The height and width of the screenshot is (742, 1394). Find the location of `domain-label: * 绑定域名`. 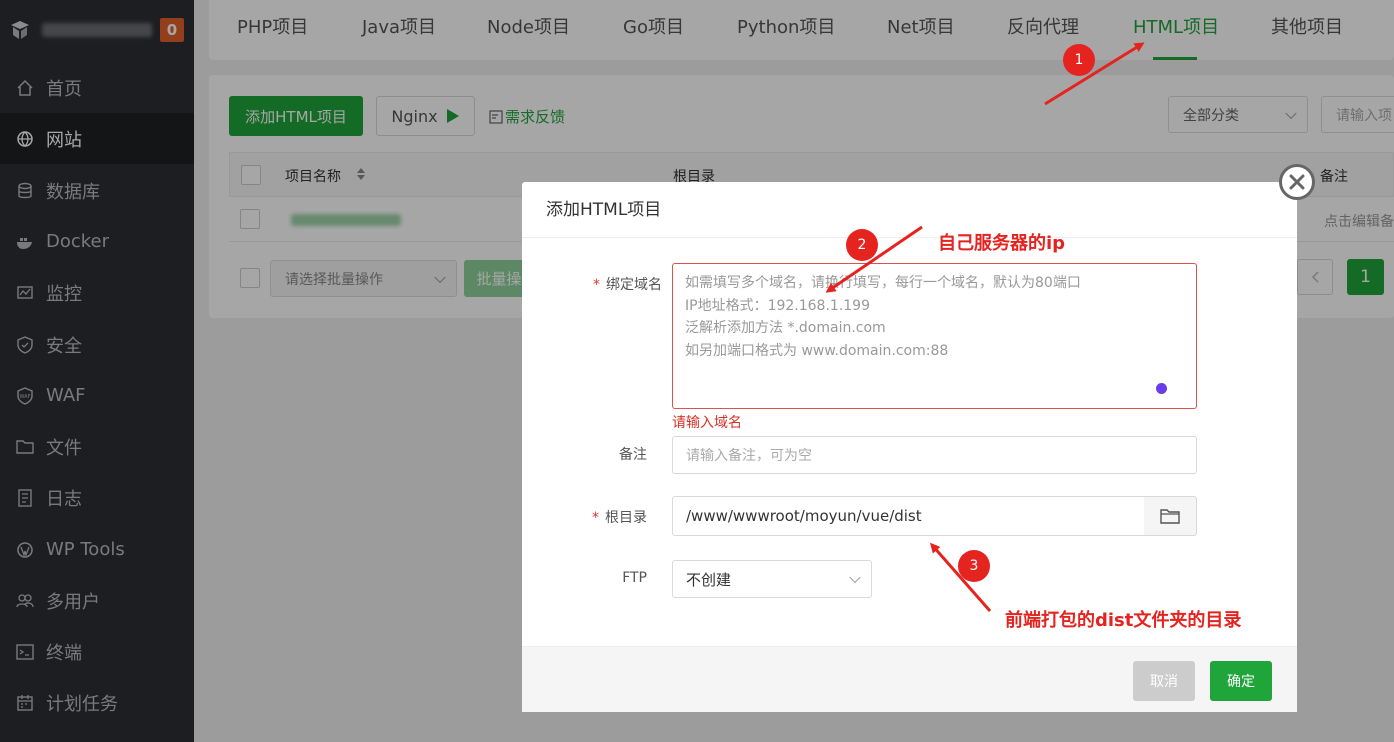

domain-label: * 绑定域名 is located at coordinates (627, 285).